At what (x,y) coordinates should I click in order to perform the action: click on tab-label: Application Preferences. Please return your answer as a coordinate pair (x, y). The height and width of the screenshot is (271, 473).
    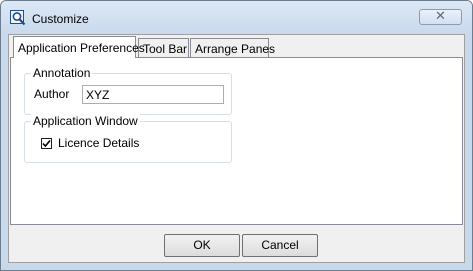
    Looking at the image, I should click on (81, 48).